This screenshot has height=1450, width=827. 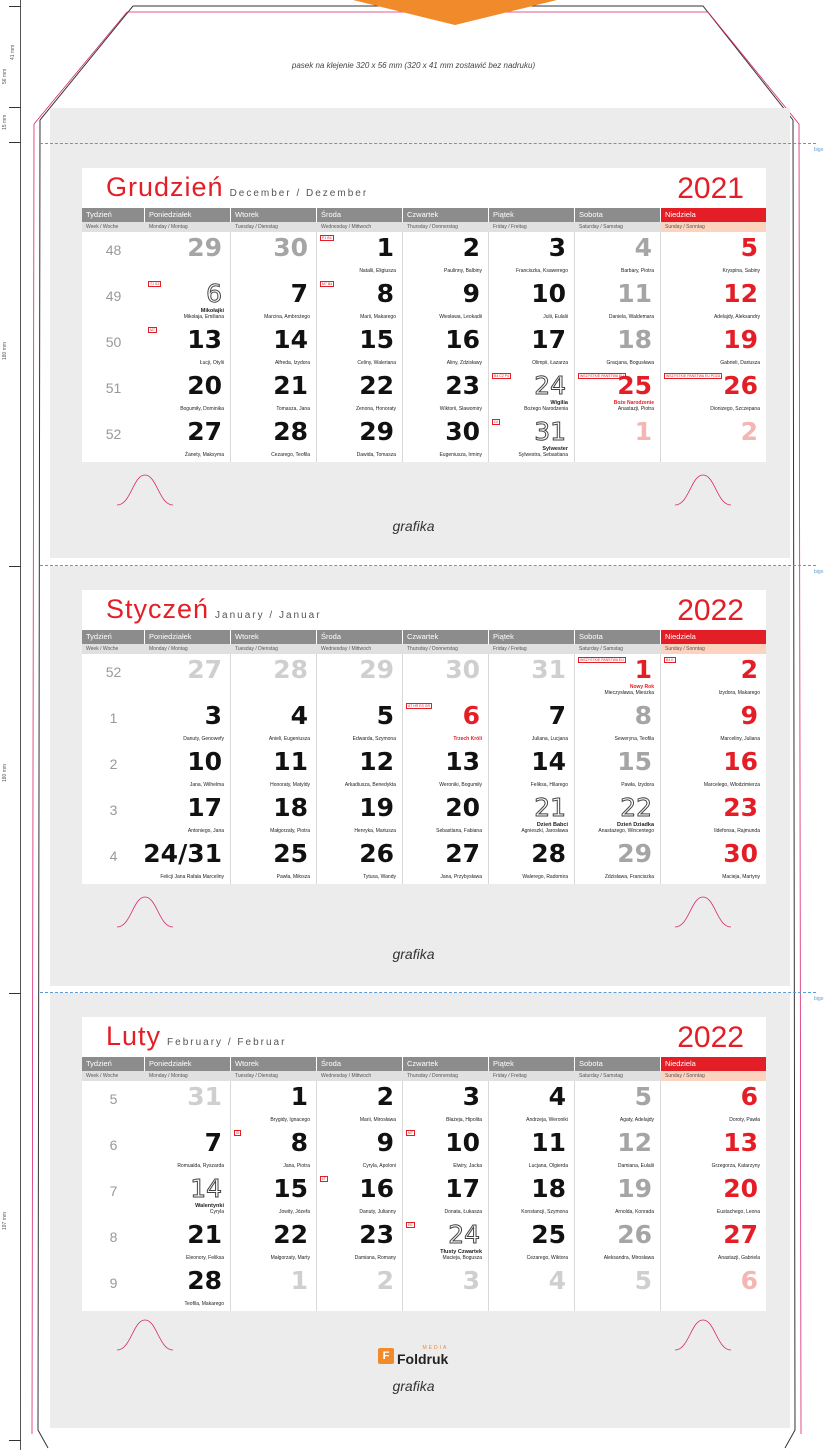 What do you see at coordinates (346, 227) in the screenshot?
I see `weekday-sublabel: Wednesday / Mittwoch` at bounding box center [346, 227].